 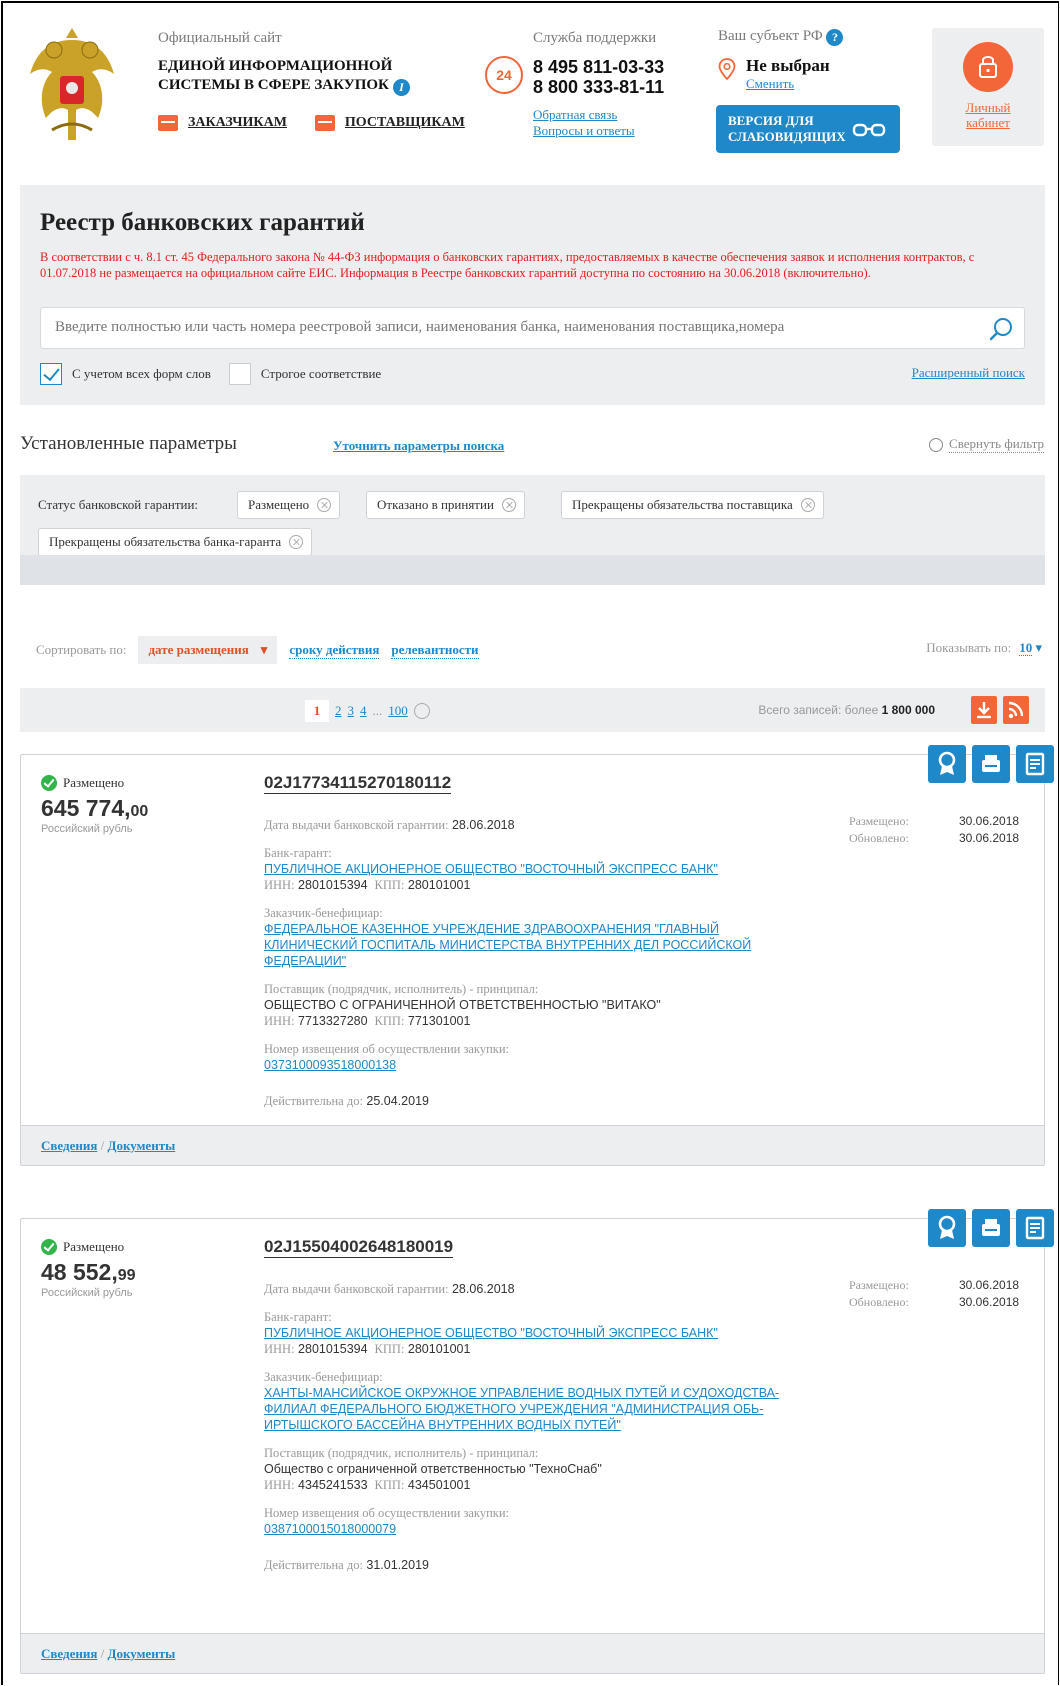 I want to click on collapse-filter-button: Свернуть фильтр, so click(x=986, y=444).